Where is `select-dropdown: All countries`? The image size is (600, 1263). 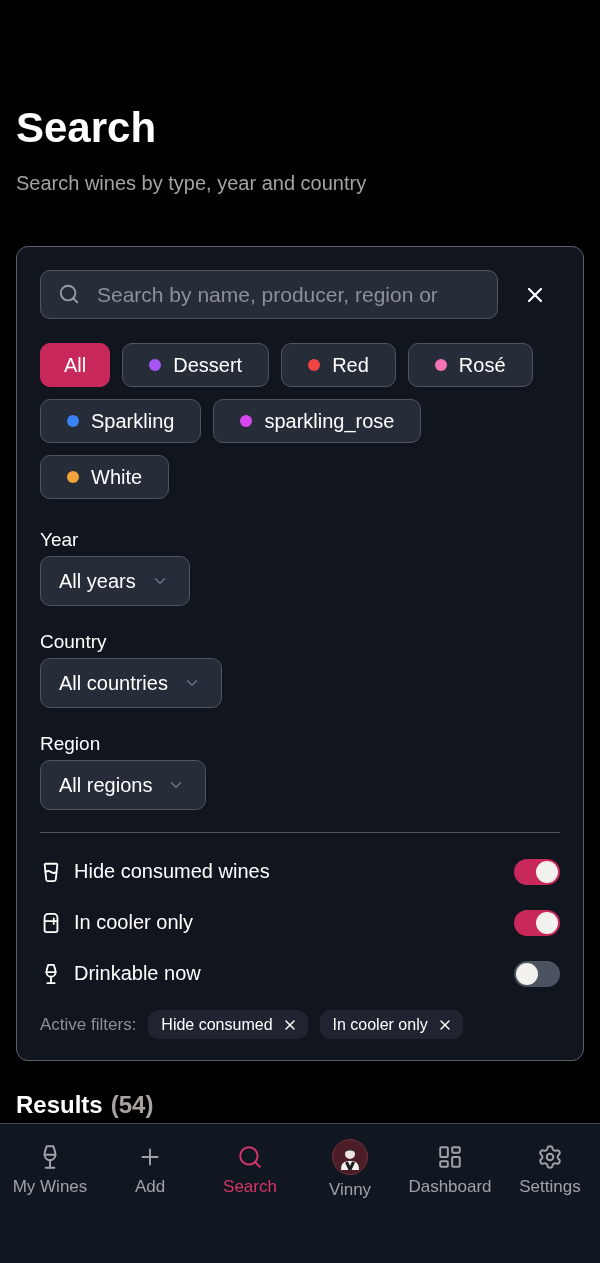 select-dropdown: All countries is located at coordinates (131, 683).